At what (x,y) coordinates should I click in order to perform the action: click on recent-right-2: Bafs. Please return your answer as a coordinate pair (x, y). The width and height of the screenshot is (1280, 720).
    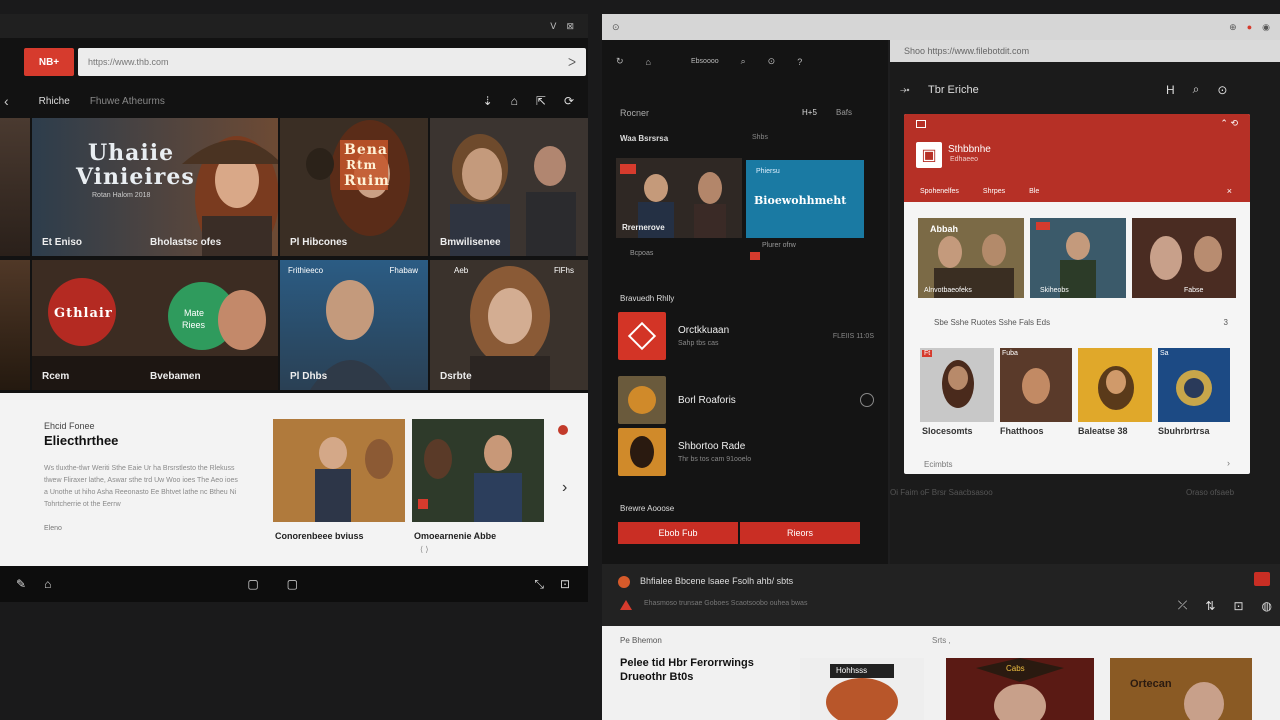
    Looking at the image, I should click on (844, 112).